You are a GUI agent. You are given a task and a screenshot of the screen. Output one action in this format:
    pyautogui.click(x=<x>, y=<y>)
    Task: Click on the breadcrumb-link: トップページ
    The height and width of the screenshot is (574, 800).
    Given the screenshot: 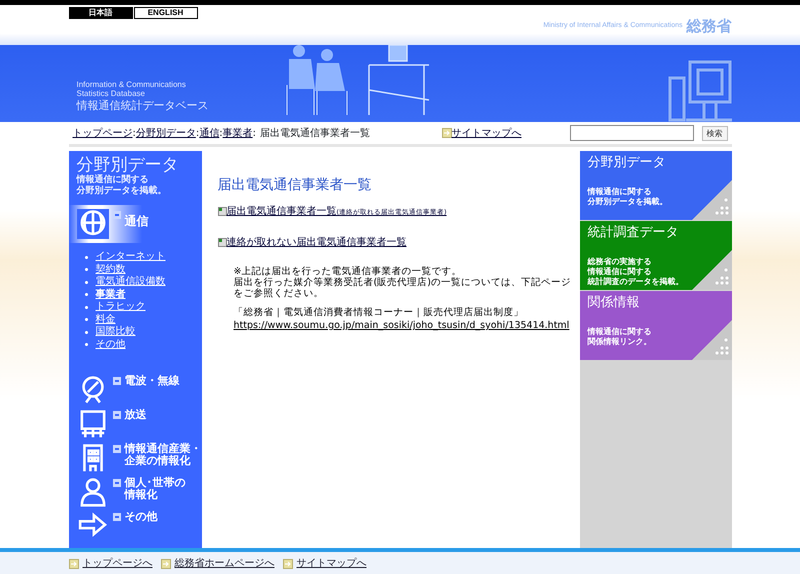 What is the action you would take?
    pyautogui.click(x=102, y=133)
    